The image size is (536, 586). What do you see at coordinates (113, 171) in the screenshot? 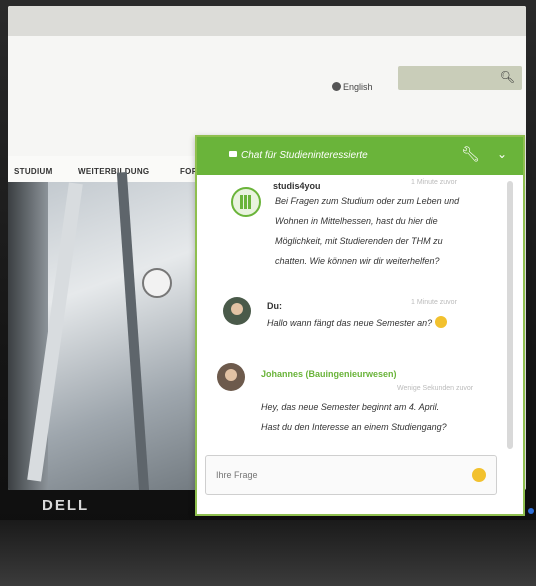
I see `nav-item-weiterbildung: WEITERBILDUNG` at bounding box center [113, 171].